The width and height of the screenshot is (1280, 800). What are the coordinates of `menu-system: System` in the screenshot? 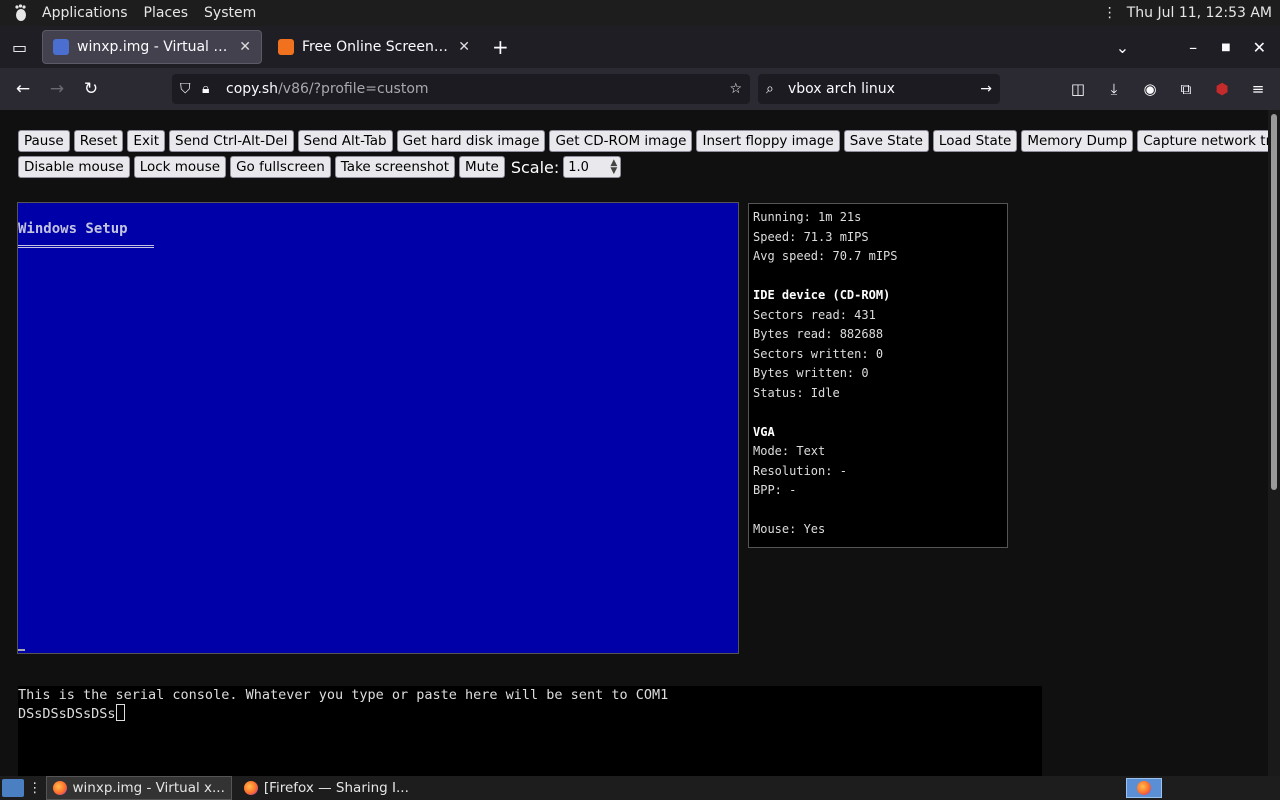 It's located at (230, 13).